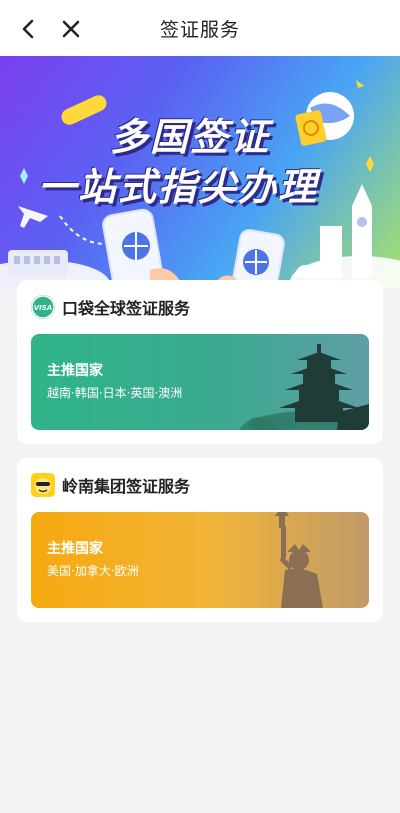 Image resolution: width=400 pixels, height=813 pixels. I want to click on promo-countries: 美国·加拿大·欧洲, so click(93, 571).